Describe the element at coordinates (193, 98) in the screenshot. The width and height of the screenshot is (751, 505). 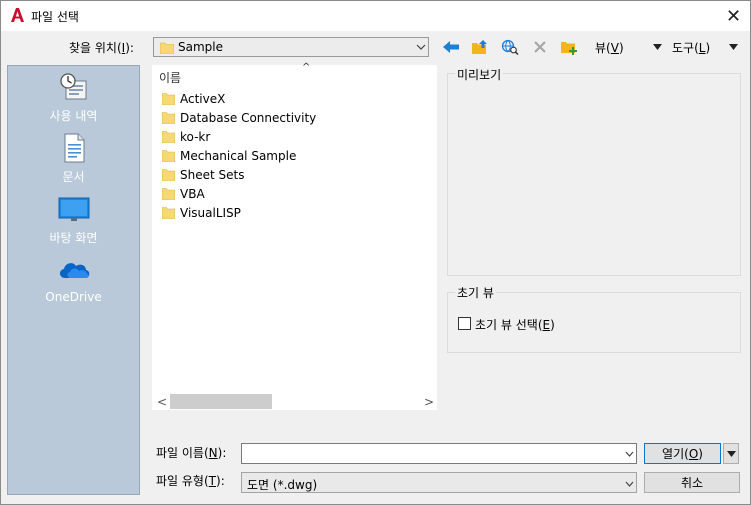
I see `list-item: ActiveX` at that location.